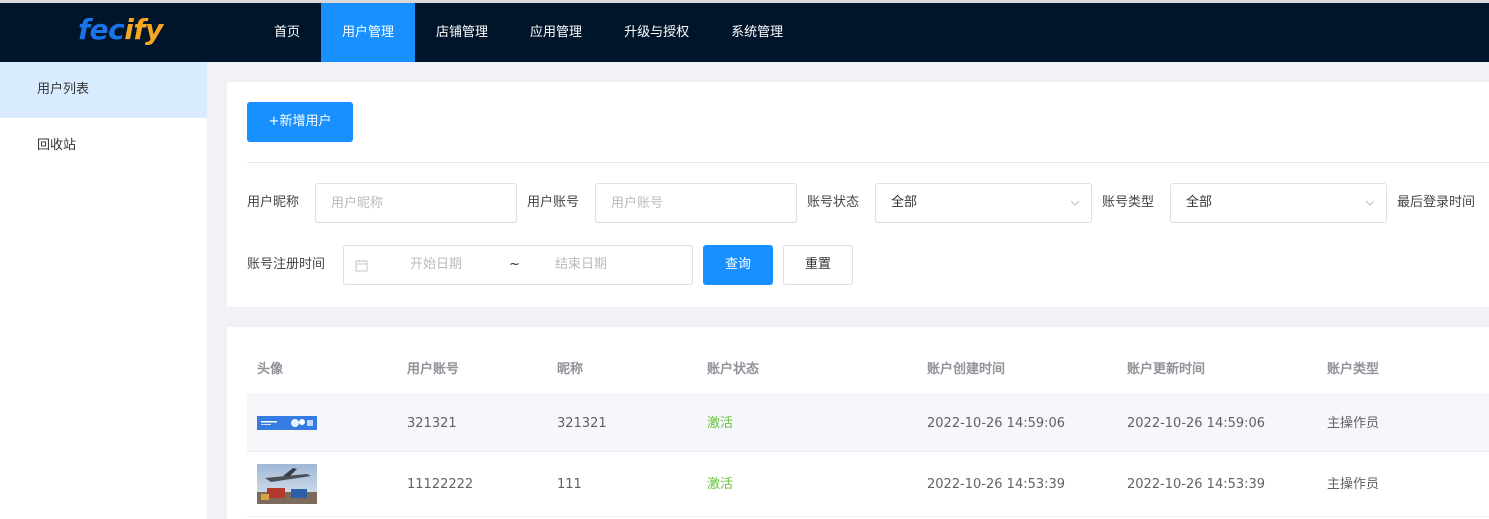 Image resolution: width=1489 pixels, height=519 pixels. I want to click on logo-text-part2: ify, so click(143, 29).